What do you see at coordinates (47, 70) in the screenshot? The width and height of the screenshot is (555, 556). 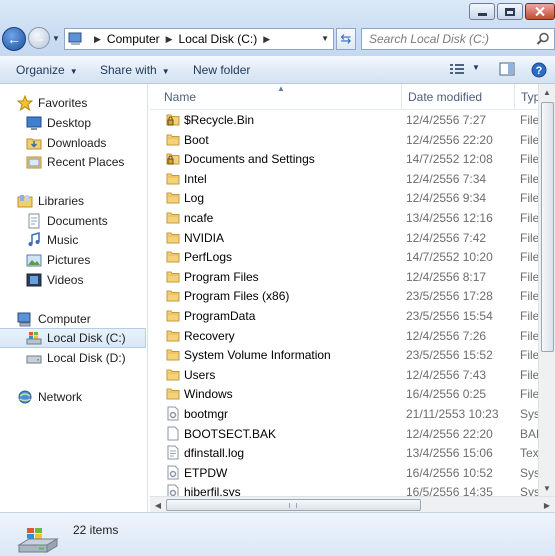 I see `organize-button: Organize ▼` at bounding box center [47, 70].